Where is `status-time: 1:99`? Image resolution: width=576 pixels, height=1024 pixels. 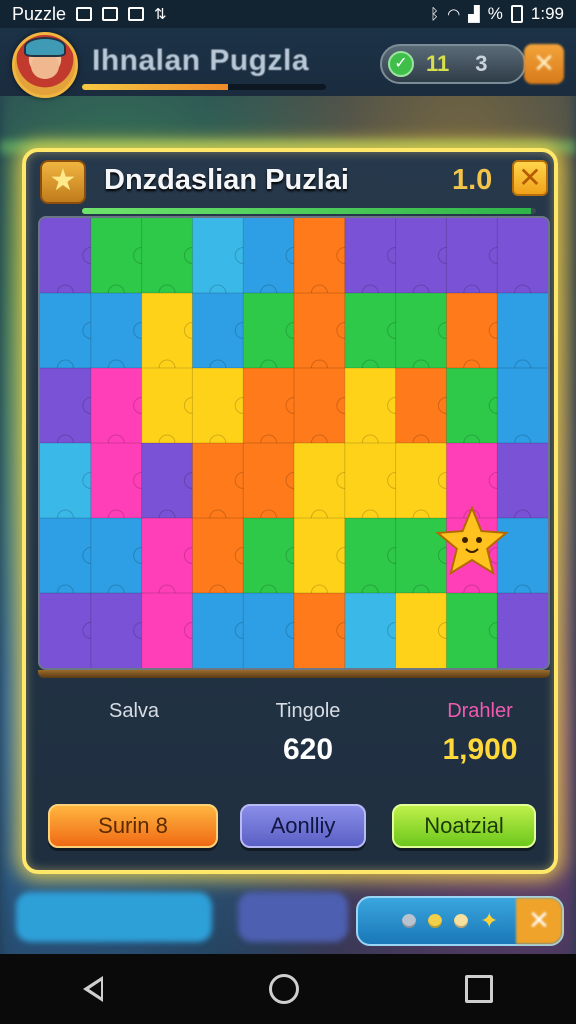 status-time: 1:99 is located at coordinates (547, 13).